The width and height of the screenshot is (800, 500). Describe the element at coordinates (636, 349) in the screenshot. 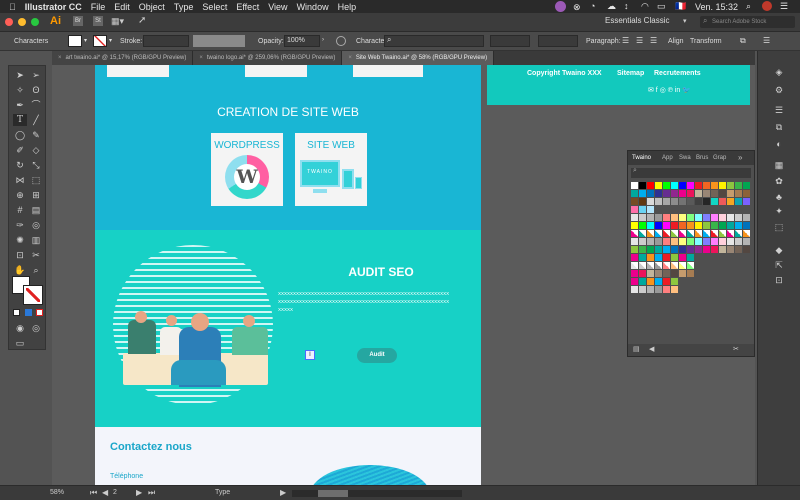

I see `swatch-library-icon: ▤` at that location.